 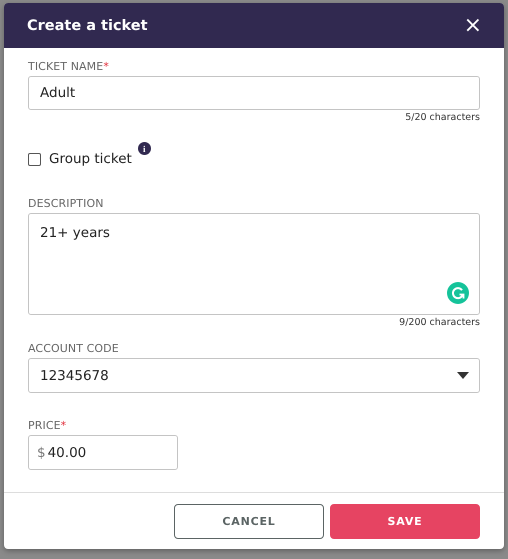 I want to click on character-counter: 5/20 characters, so click(x=442, y=117).